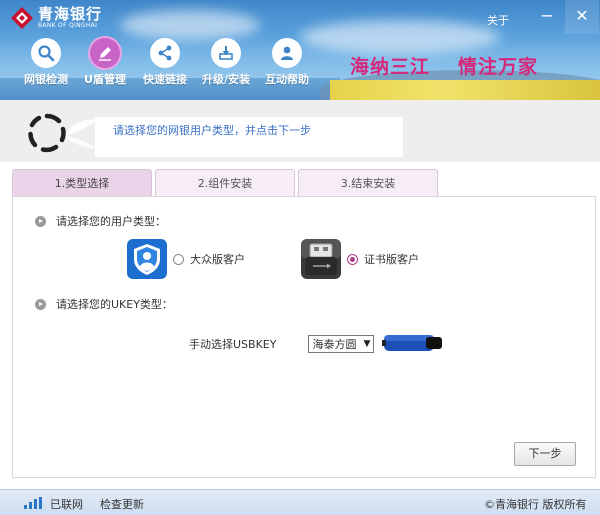 The height and width of the screenshot is (515, 600). Describe the element at coordinates (226, 53) in the screenshot. I see `download-icon` at that location.